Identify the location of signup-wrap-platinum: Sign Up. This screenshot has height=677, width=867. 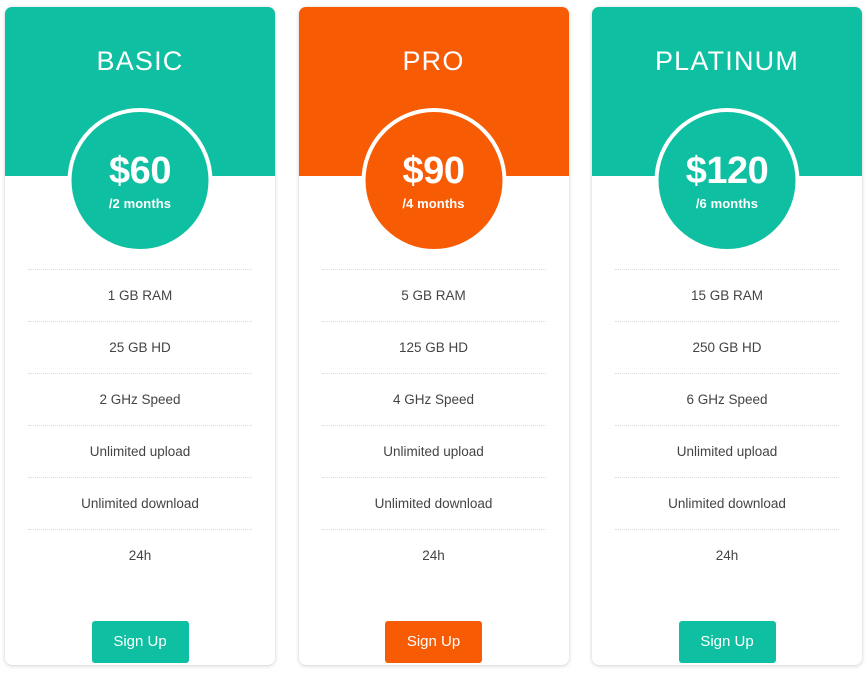
(727, 622).